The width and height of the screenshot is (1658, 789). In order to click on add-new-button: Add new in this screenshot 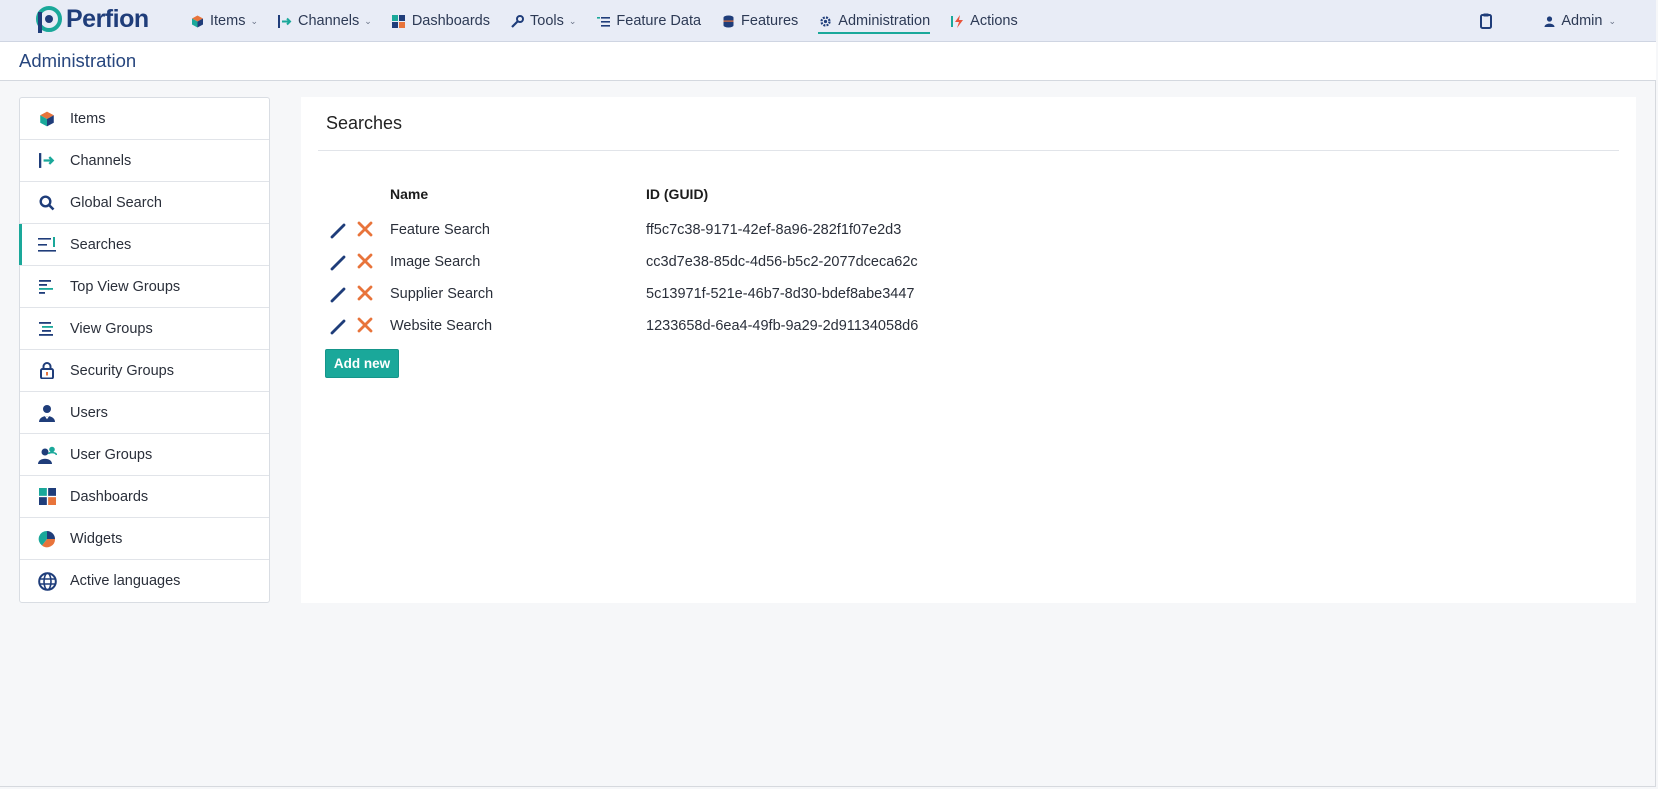, I will do `click(362, 363)`.